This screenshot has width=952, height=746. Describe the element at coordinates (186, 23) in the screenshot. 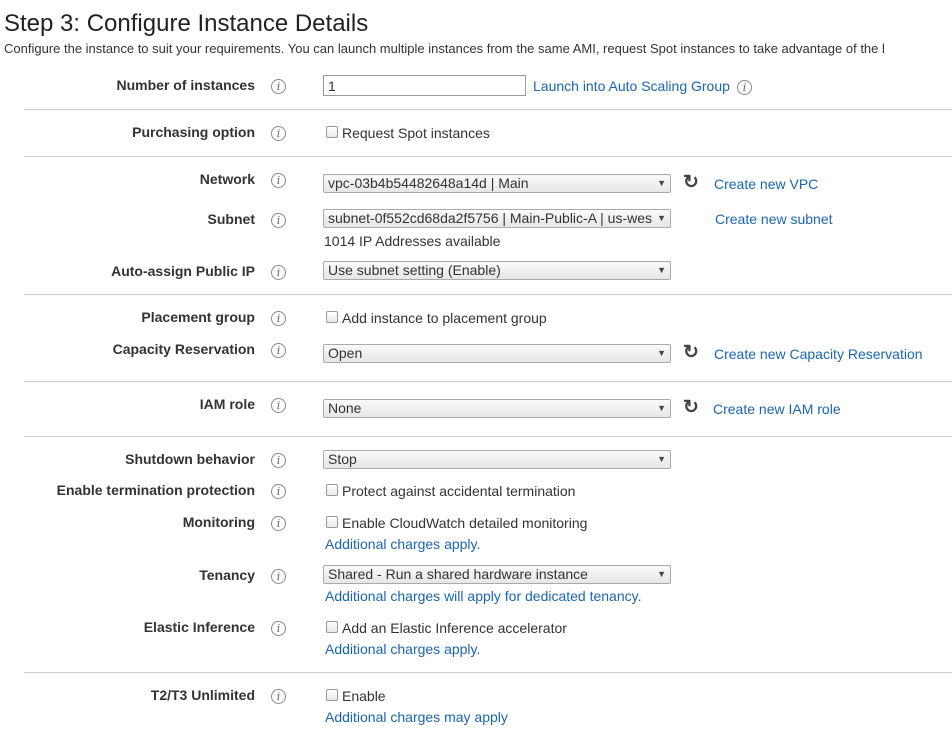

I see `page-title: Step 3: Configure Instance Details` at that location.